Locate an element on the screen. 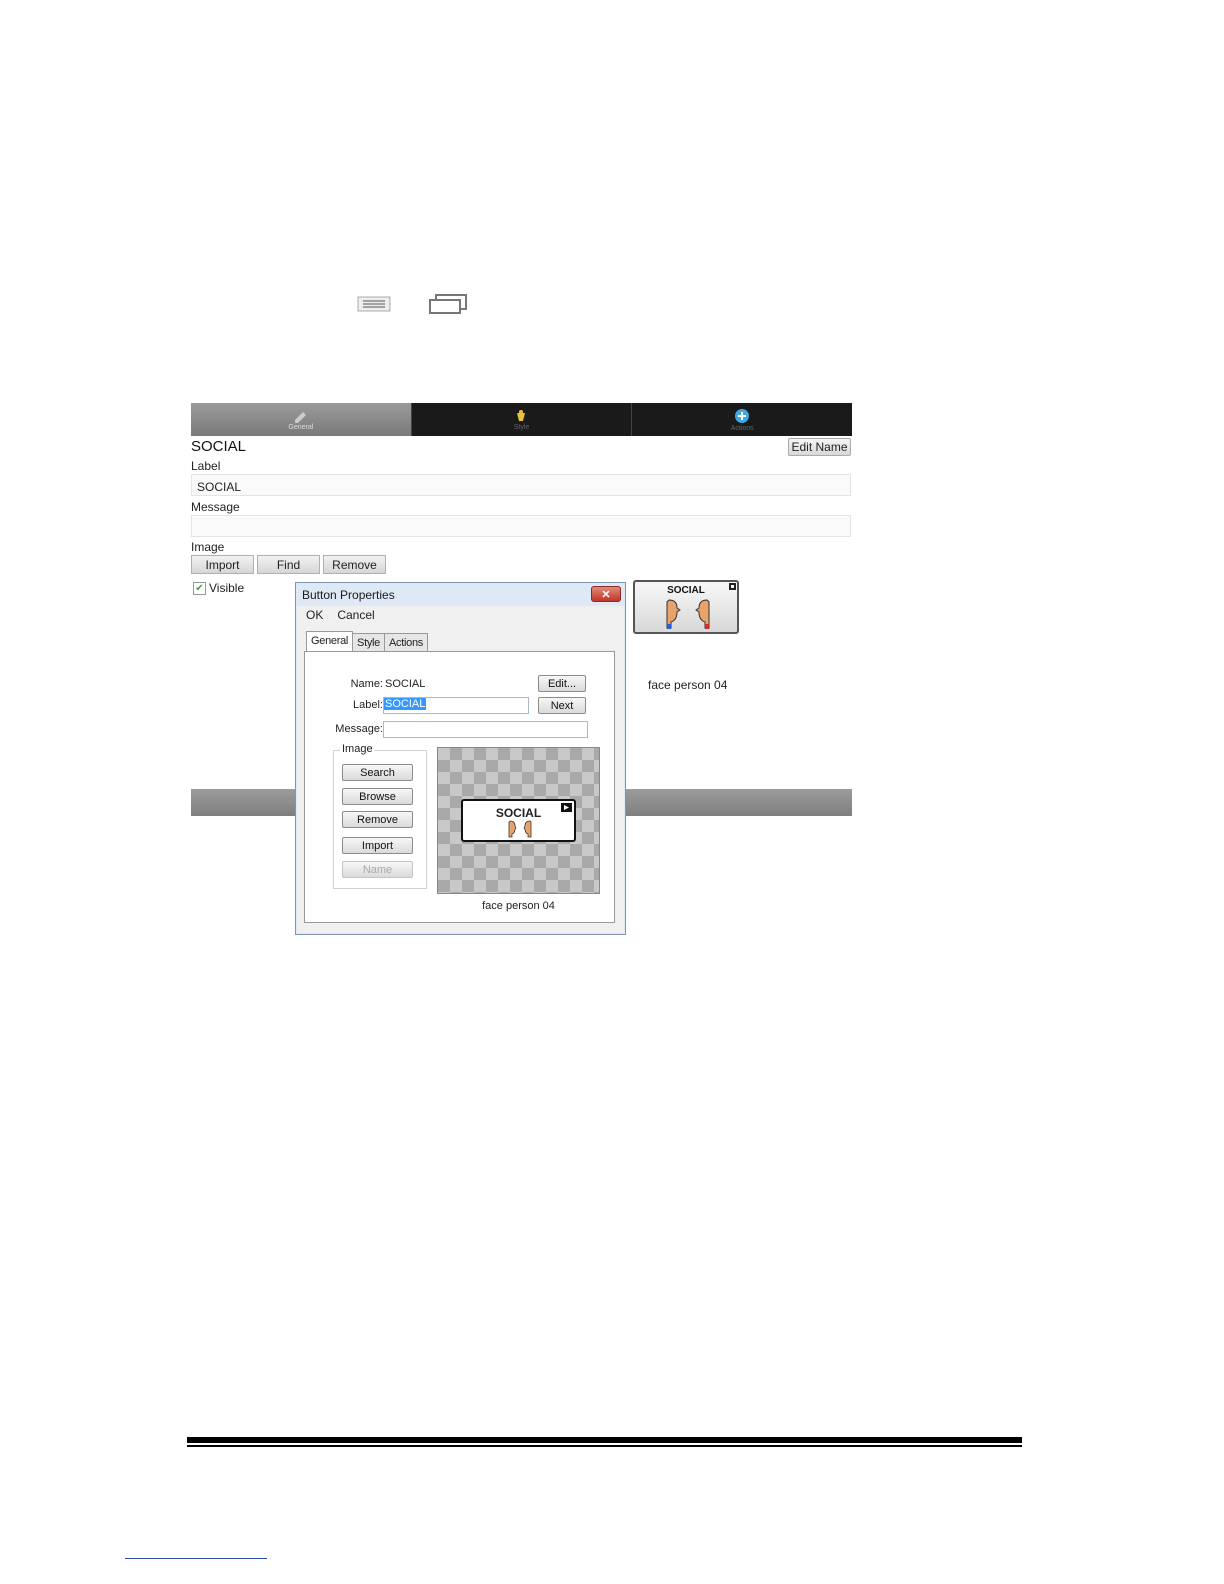 Image resolution: width=1224 pixels, height=1584 pixels. footnote-separator is located at coordinates (196, 1558).